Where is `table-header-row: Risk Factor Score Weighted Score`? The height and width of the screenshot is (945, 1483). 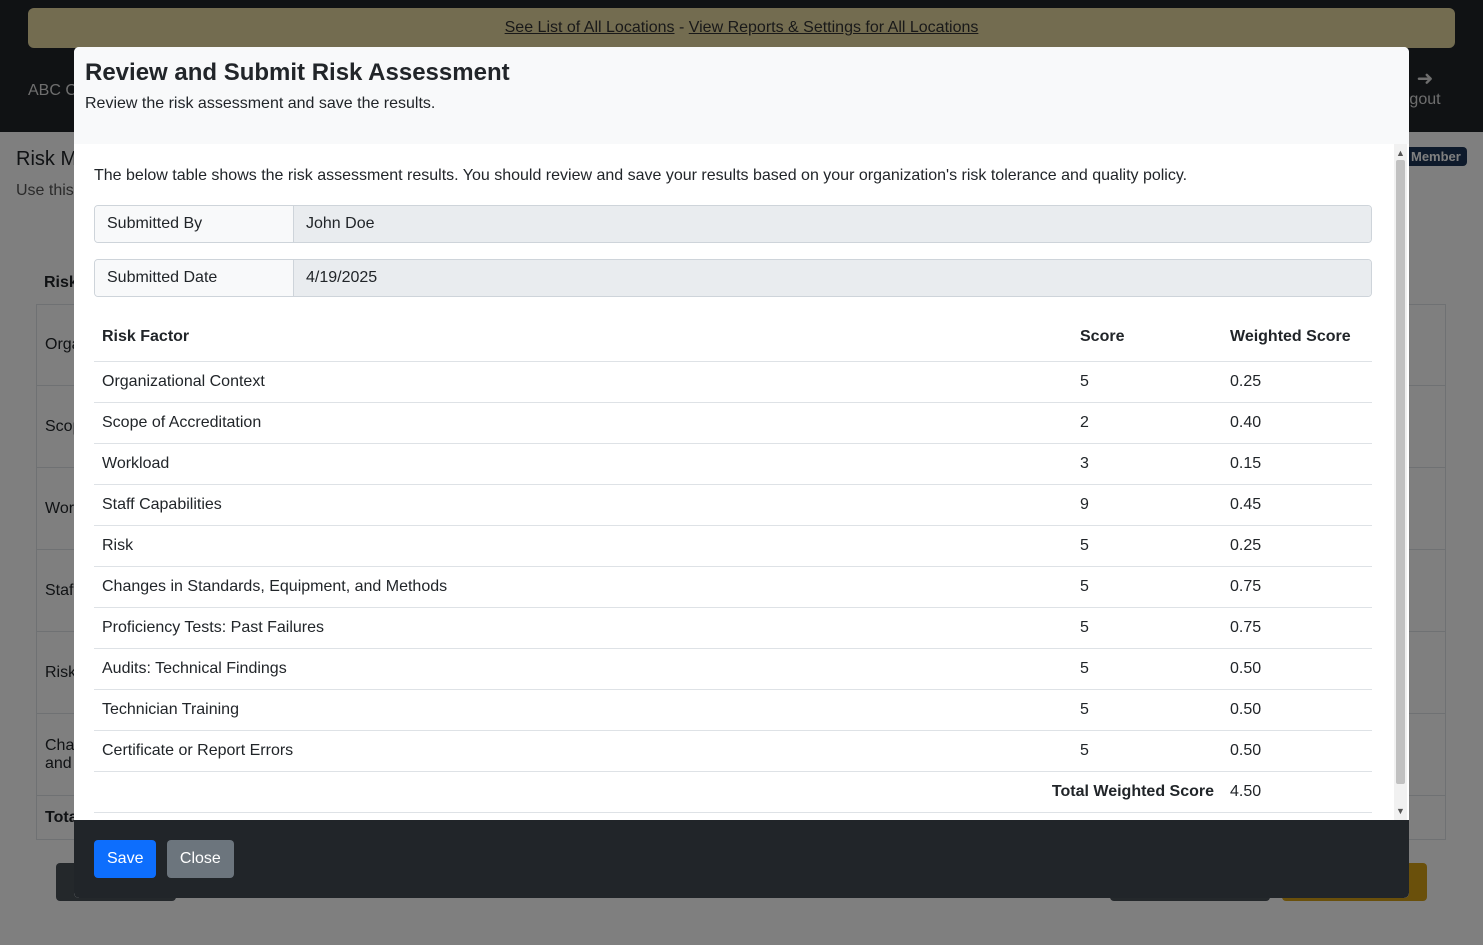 table-header-row: Risk Factor Score Weighted Score is located at coordinates (733, 337).